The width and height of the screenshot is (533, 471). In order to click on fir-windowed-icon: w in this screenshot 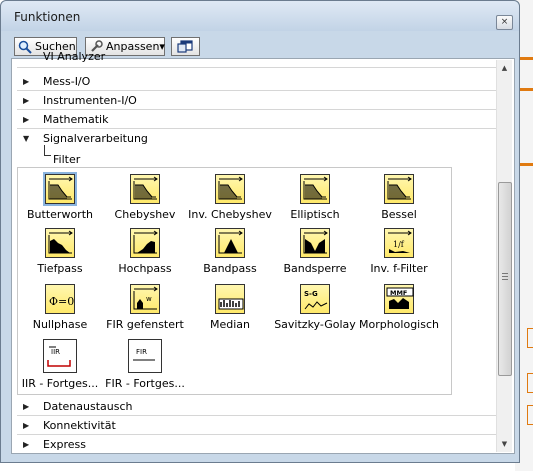, I will do `click(145, 299)`.